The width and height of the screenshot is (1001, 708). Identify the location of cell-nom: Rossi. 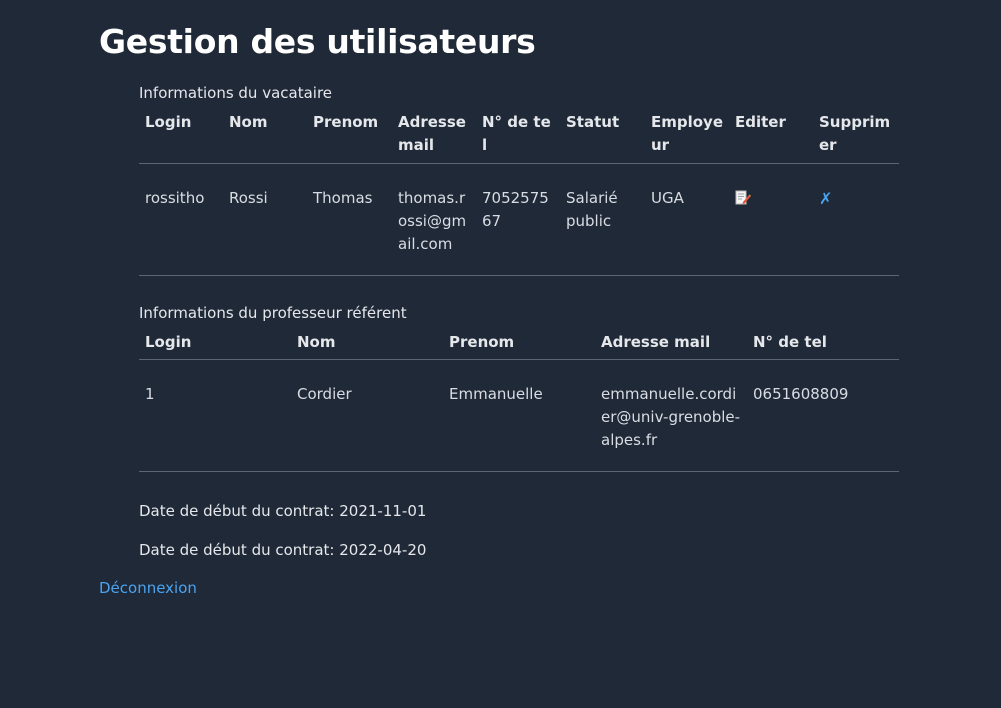
(248, 198).